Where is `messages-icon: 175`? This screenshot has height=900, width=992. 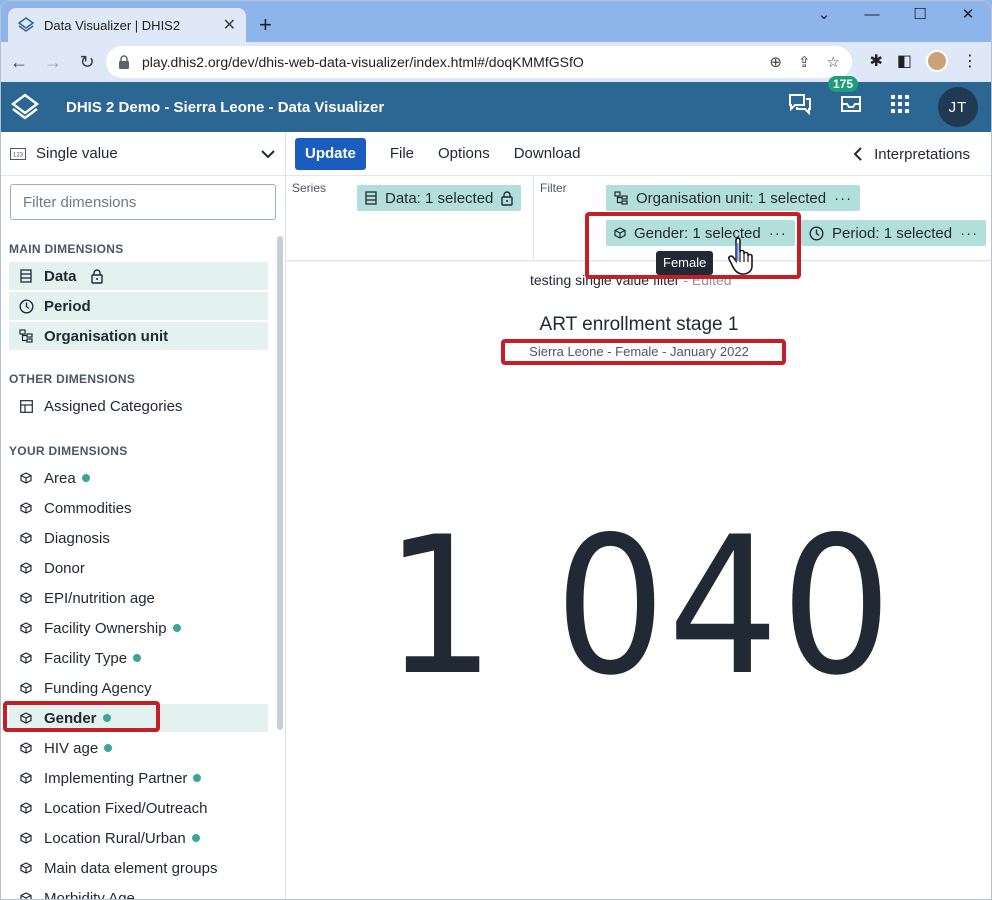 messages-icon: 175 is located at coordinates (845, 98).